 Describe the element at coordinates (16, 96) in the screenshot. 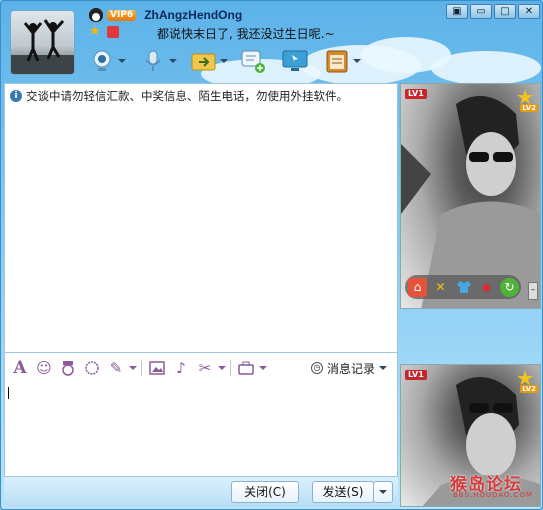

I see `info-icon: i` at that location.